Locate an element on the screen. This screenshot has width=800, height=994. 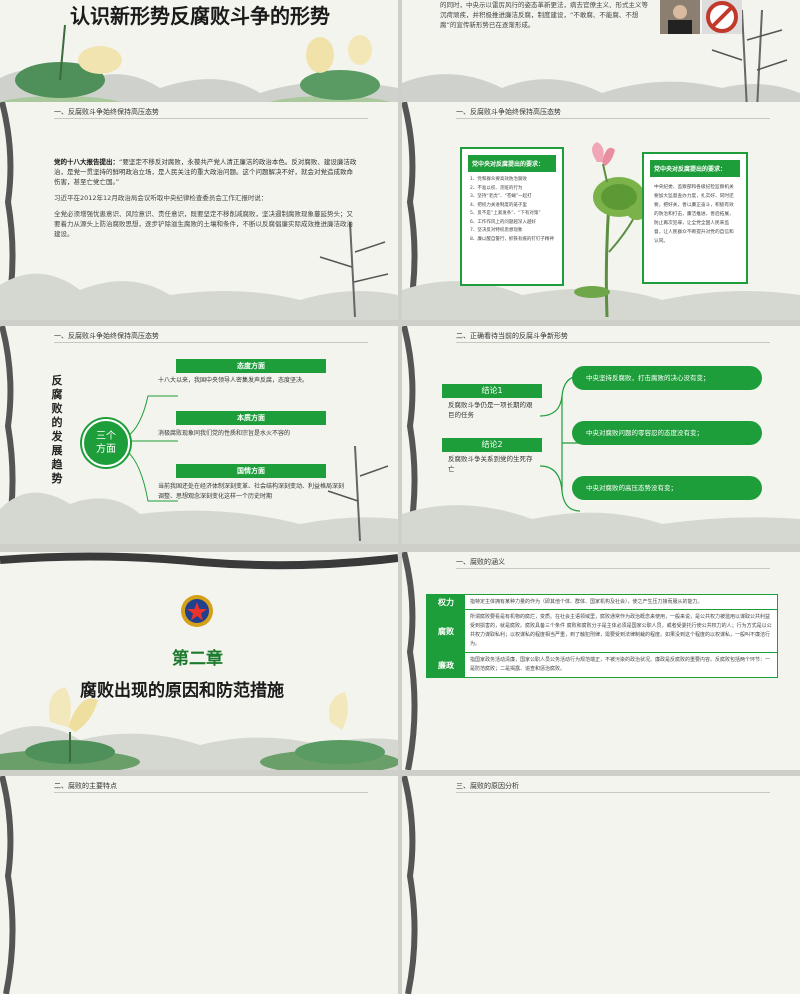
statement-bar-1: 中央坚持反腐败，打击腐败的决心没有变； is located at coordinates (667, 378).